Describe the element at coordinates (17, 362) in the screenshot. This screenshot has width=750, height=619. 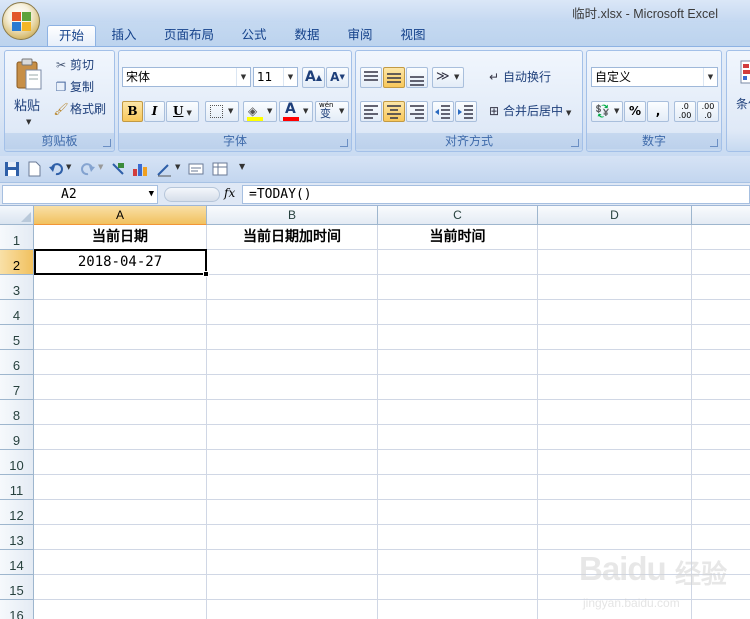
I see `row-header-6: 6` at that location.